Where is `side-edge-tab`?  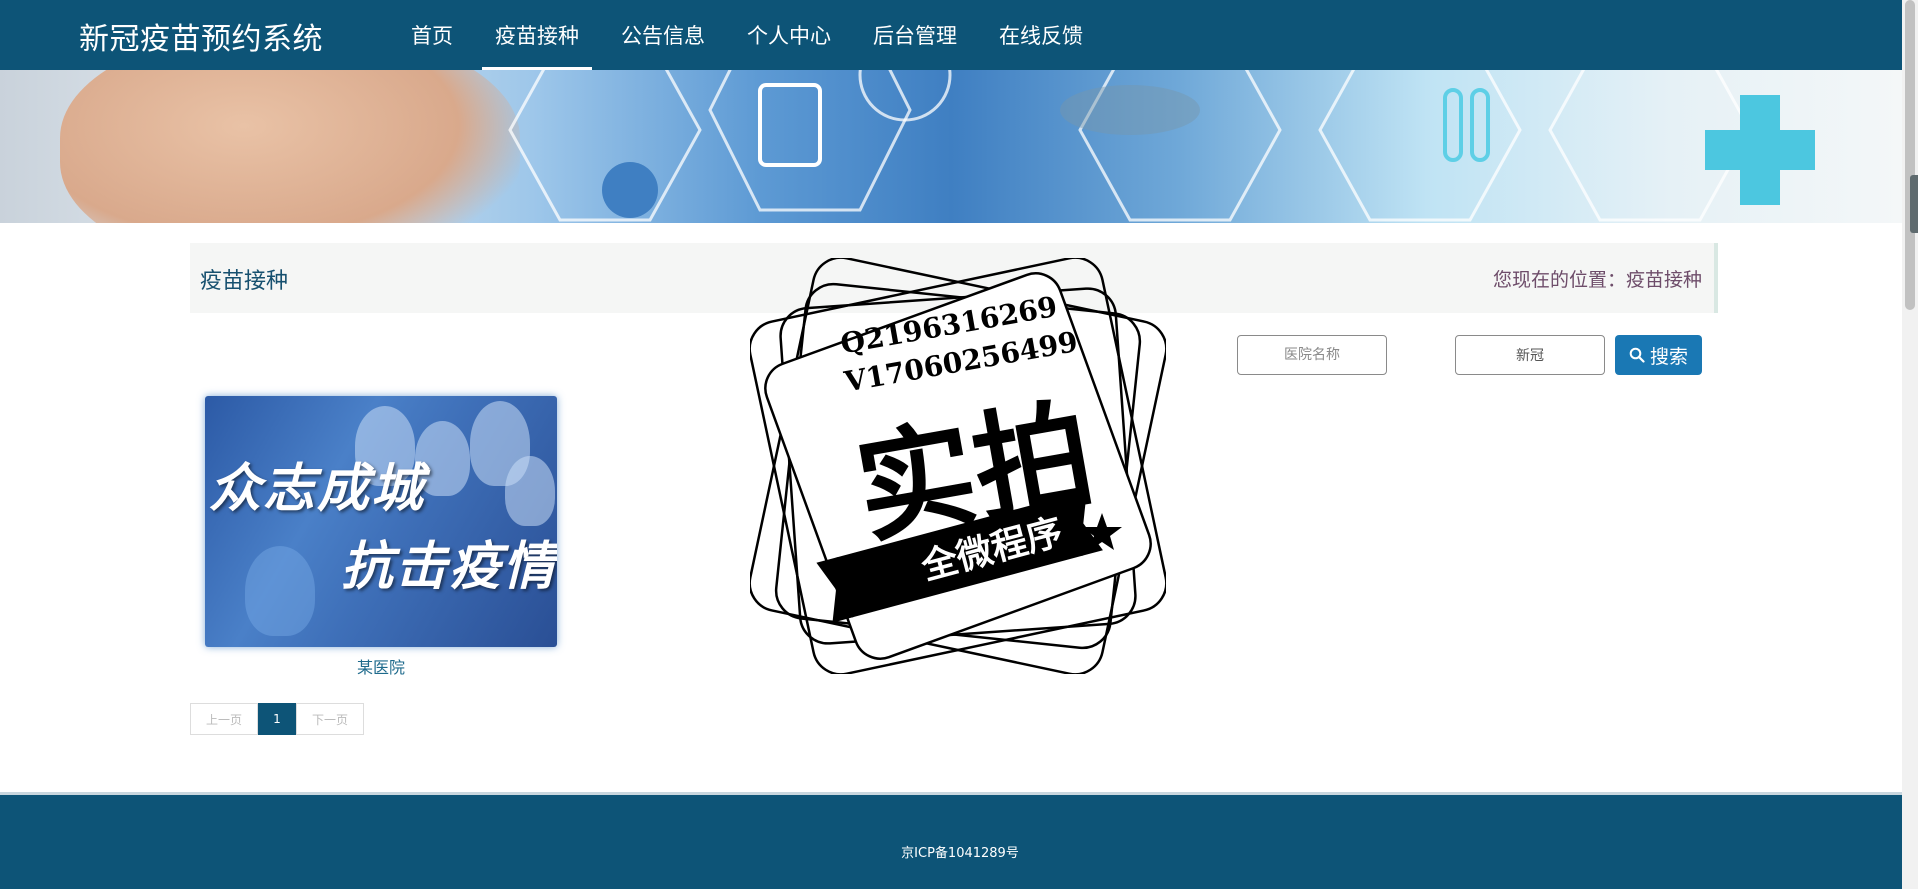 side-edge-tab is located at coordinates (1914, 204).